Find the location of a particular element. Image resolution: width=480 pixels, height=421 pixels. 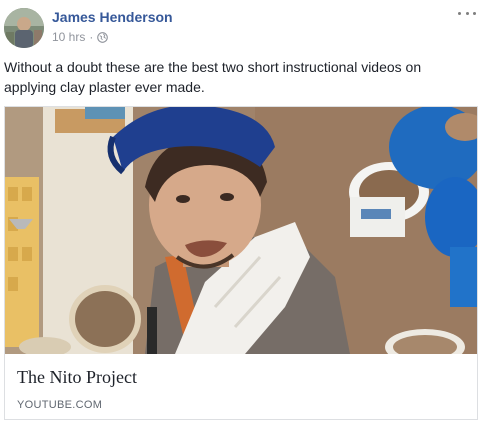

globe-icon is located at coordinates (103, 37).